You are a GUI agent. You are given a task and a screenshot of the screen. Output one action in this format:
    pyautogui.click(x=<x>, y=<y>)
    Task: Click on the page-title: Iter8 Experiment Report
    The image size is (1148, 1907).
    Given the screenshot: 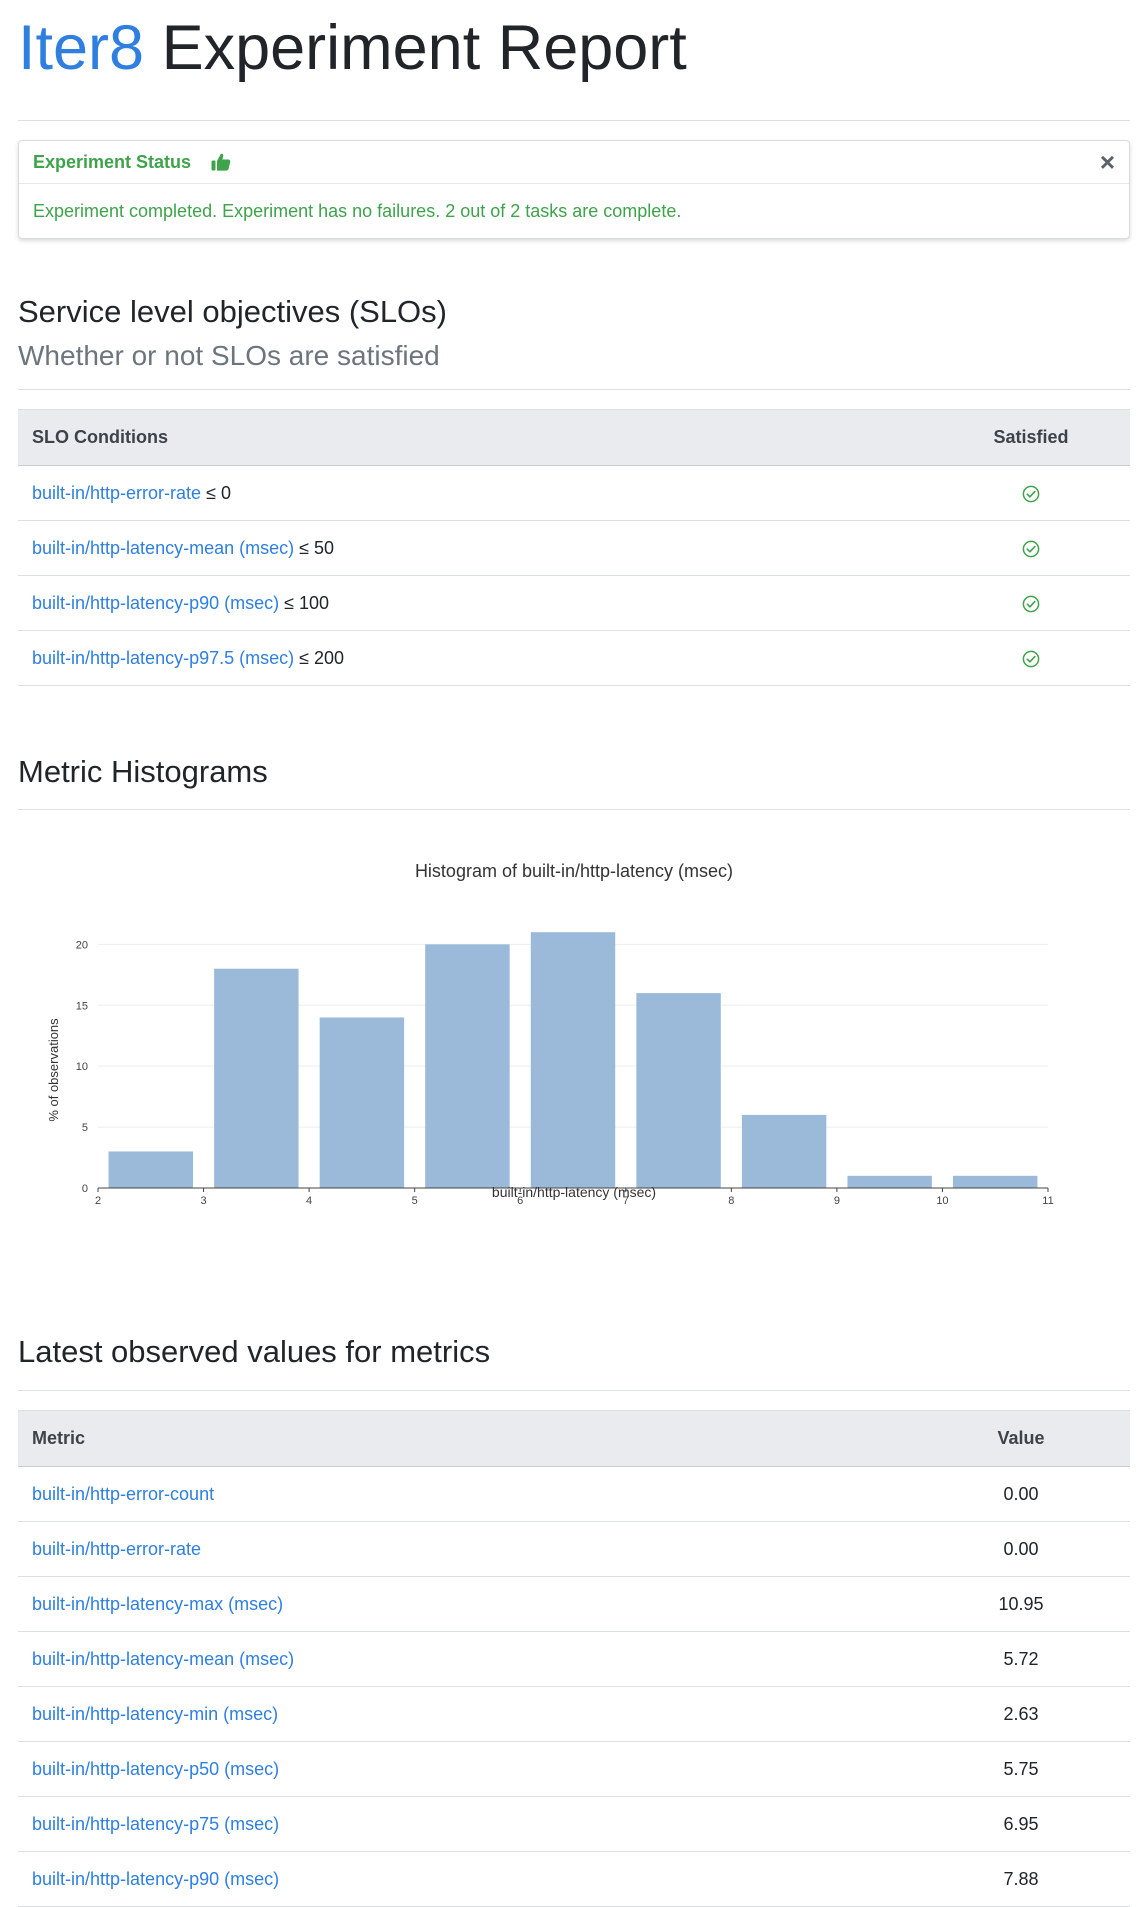 What is the action you would take?
    pyautogui.click(x=574, y=43)
    